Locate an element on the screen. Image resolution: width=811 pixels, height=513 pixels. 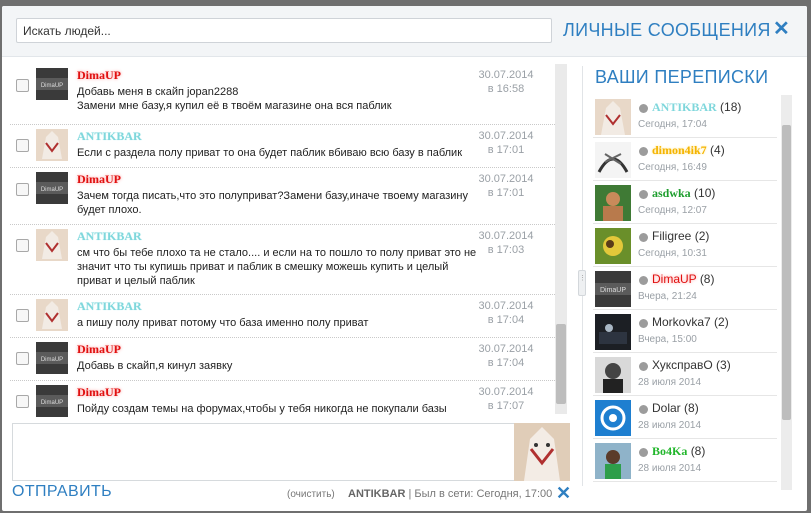
conversation-scrollbar is located at coordinates (786, 292).